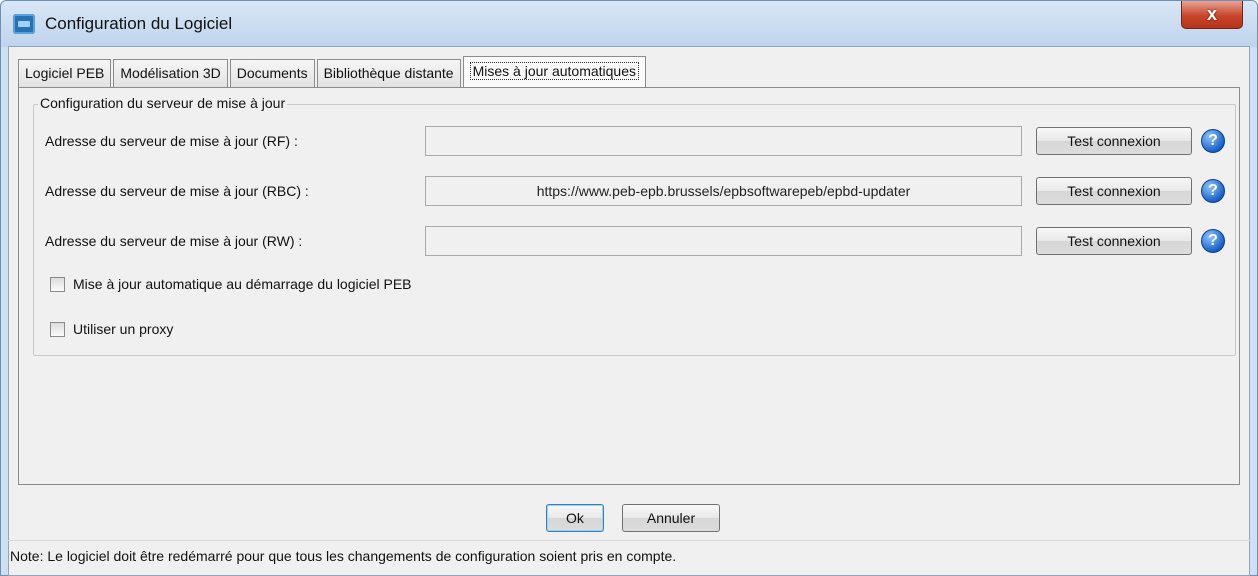 The height and width of the screenshot is (576, 1258). Describe the element at coordinates (575, 518) in the screenshot. I see `ok-button: Ok` at that location.